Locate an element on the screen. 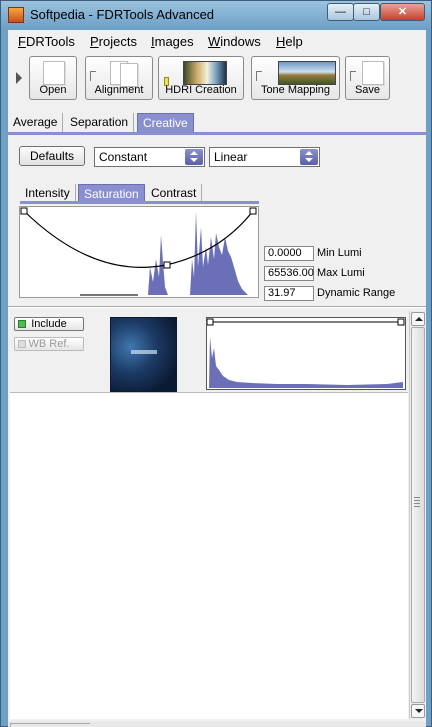  toolbar-grip-icon is located at coordinates (19, 78).